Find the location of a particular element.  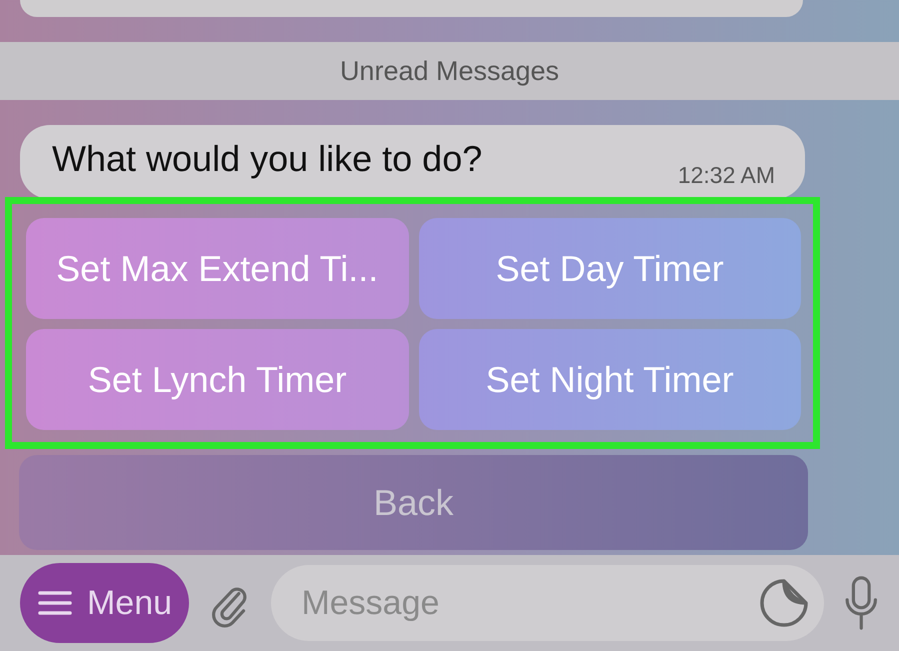

menu-button: Menu is located at coordinates (105, 603).